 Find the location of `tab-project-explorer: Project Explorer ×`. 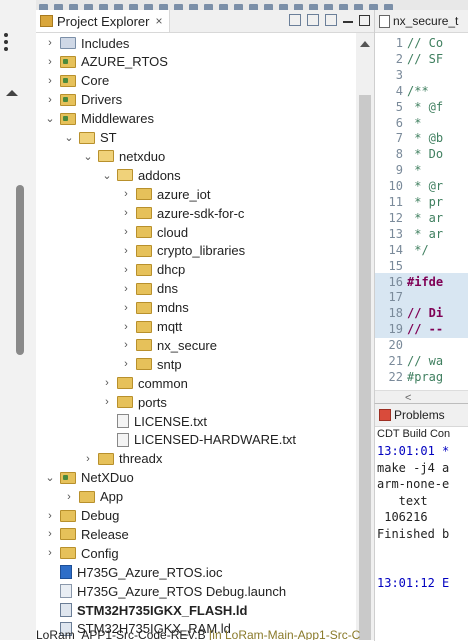

tab-project-explorer: Project Explorer × is located at coordinates (103, 21).